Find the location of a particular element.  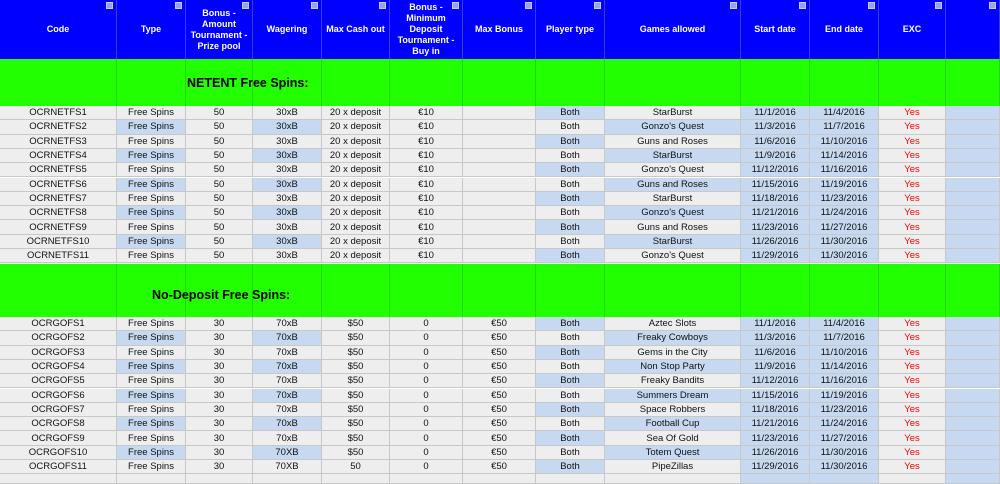

header-extra is located at coordinates (973, 29).